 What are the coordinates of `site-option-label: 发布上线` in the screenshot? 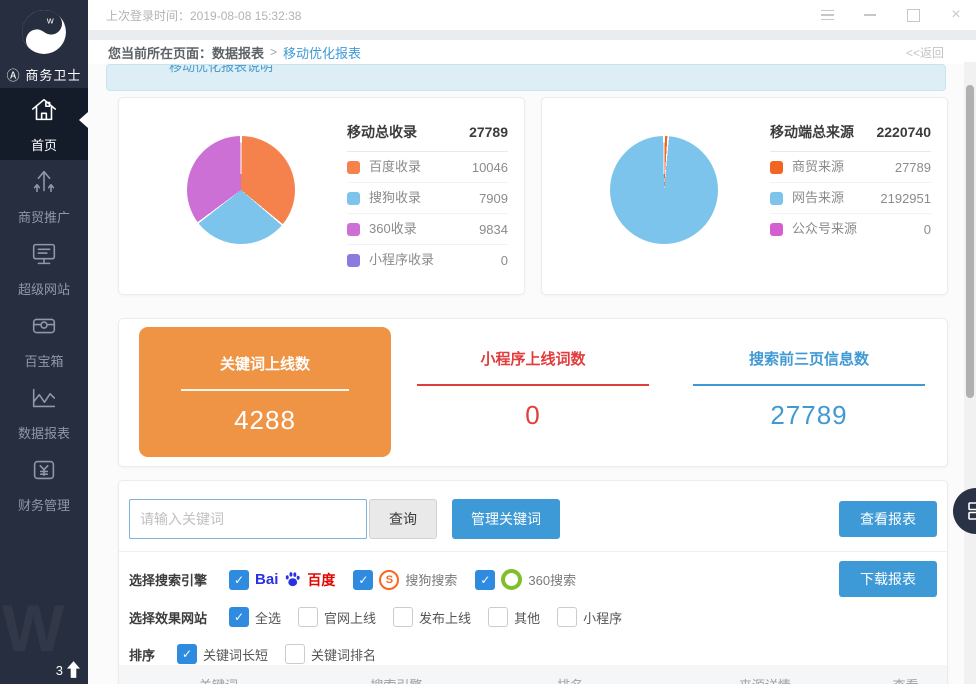 It's located at (445, 618).